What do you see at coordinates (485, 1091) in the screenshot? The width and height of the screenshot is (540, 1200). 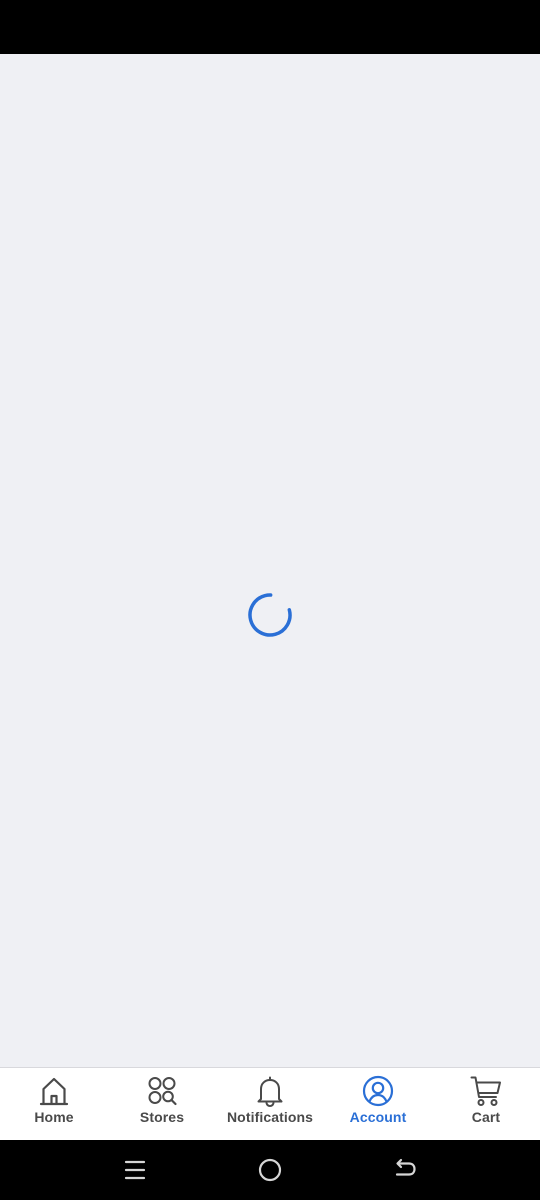 I see `cart-icon` at bounding box center [485, 1091].